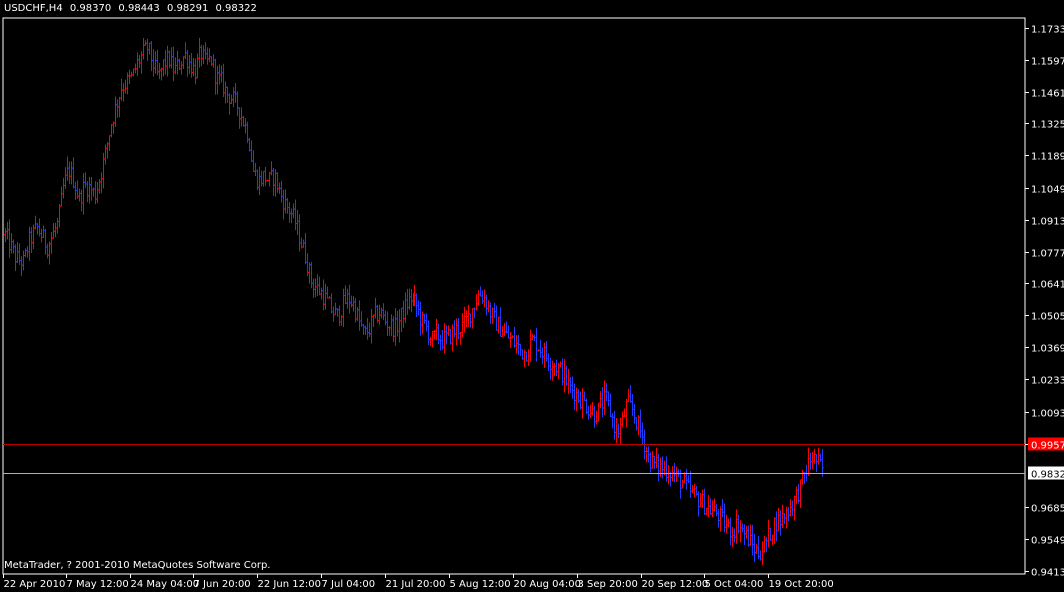 This screenshot has width=1064, height=592. What do you see at coordinates (480, 584) in the screenshot?
I see `x-tick-label: 5 Aug 12:00` at bounding box center [480, 584].